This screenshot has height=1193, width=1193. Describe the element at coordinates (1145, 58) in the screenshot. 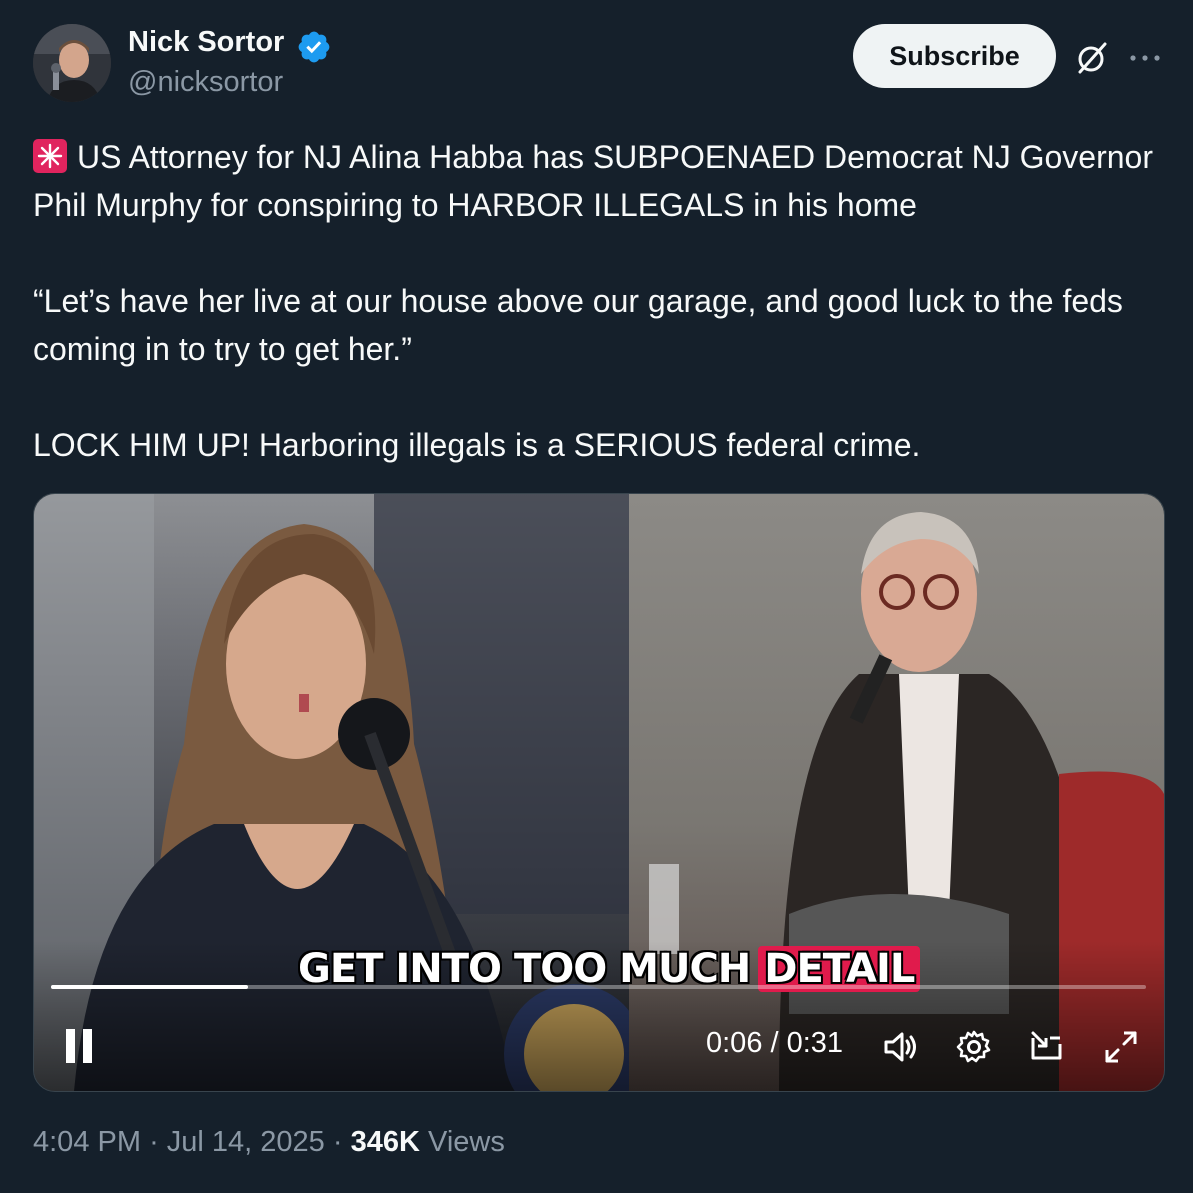

I see `more-options-icon` at that location.